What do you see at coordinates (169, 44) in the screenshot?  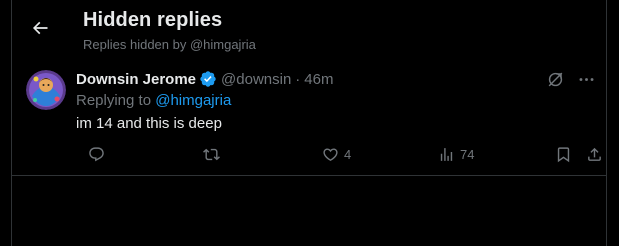 I see `page-subtitle: Replies hidden by @himgajria` at bounding box center [169, 44].